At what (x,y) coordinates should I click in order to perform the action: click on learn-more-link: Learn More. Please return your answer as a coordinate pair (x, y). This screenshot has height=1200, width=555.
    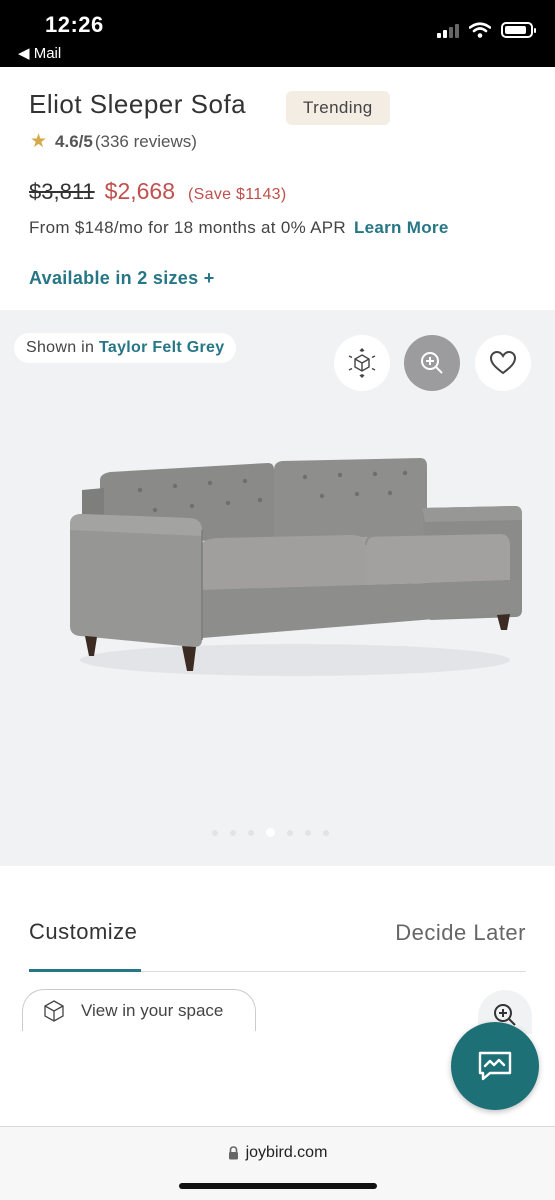
    Looking at the image, I should click on (401, 227).